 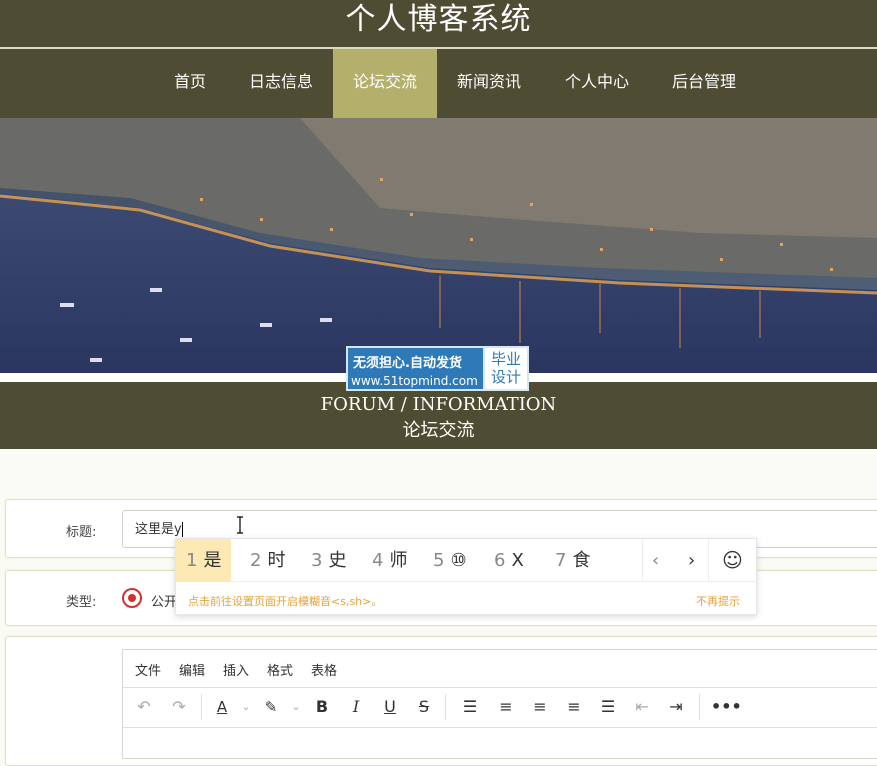 I want to click on section-title-cn: 论坛交流, so click(x=438, y=430).